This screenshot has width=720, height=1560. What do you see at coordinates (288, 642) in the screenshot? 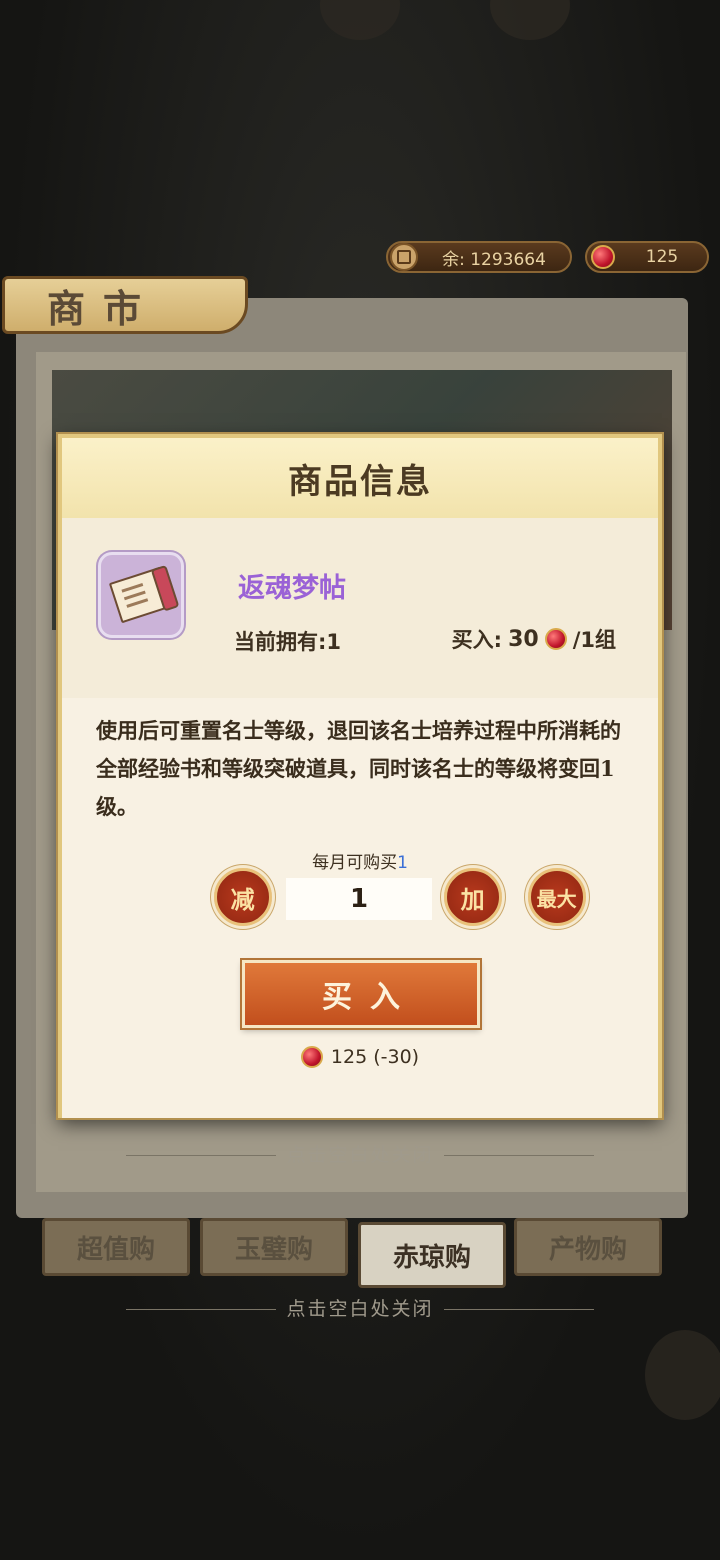
I see `owned-count: 当前拥有:1` at bounding box center [288, 642].